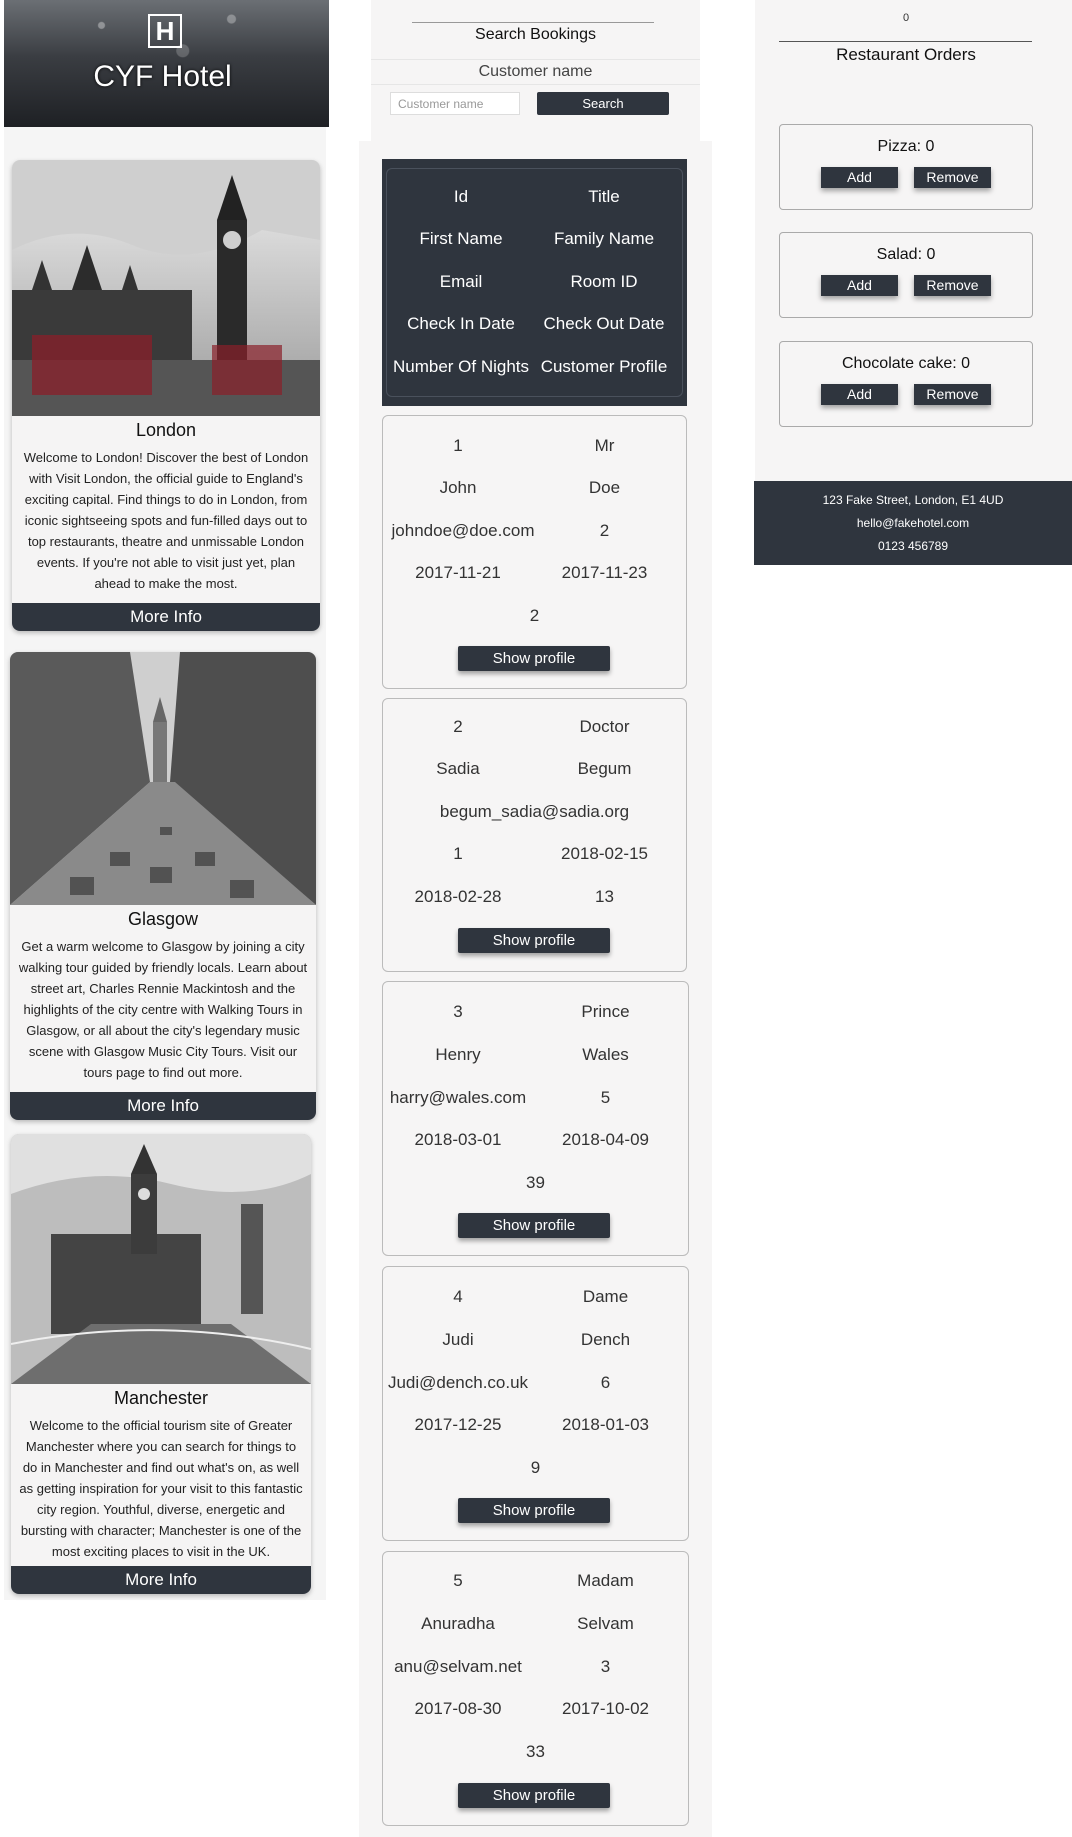 The height and width of the screenshot is (1837, 1072). What do you see at coordinates (605, 1296) in the screenshot?
I see `booking-title: Dame` at bounding box center [605, 1296].